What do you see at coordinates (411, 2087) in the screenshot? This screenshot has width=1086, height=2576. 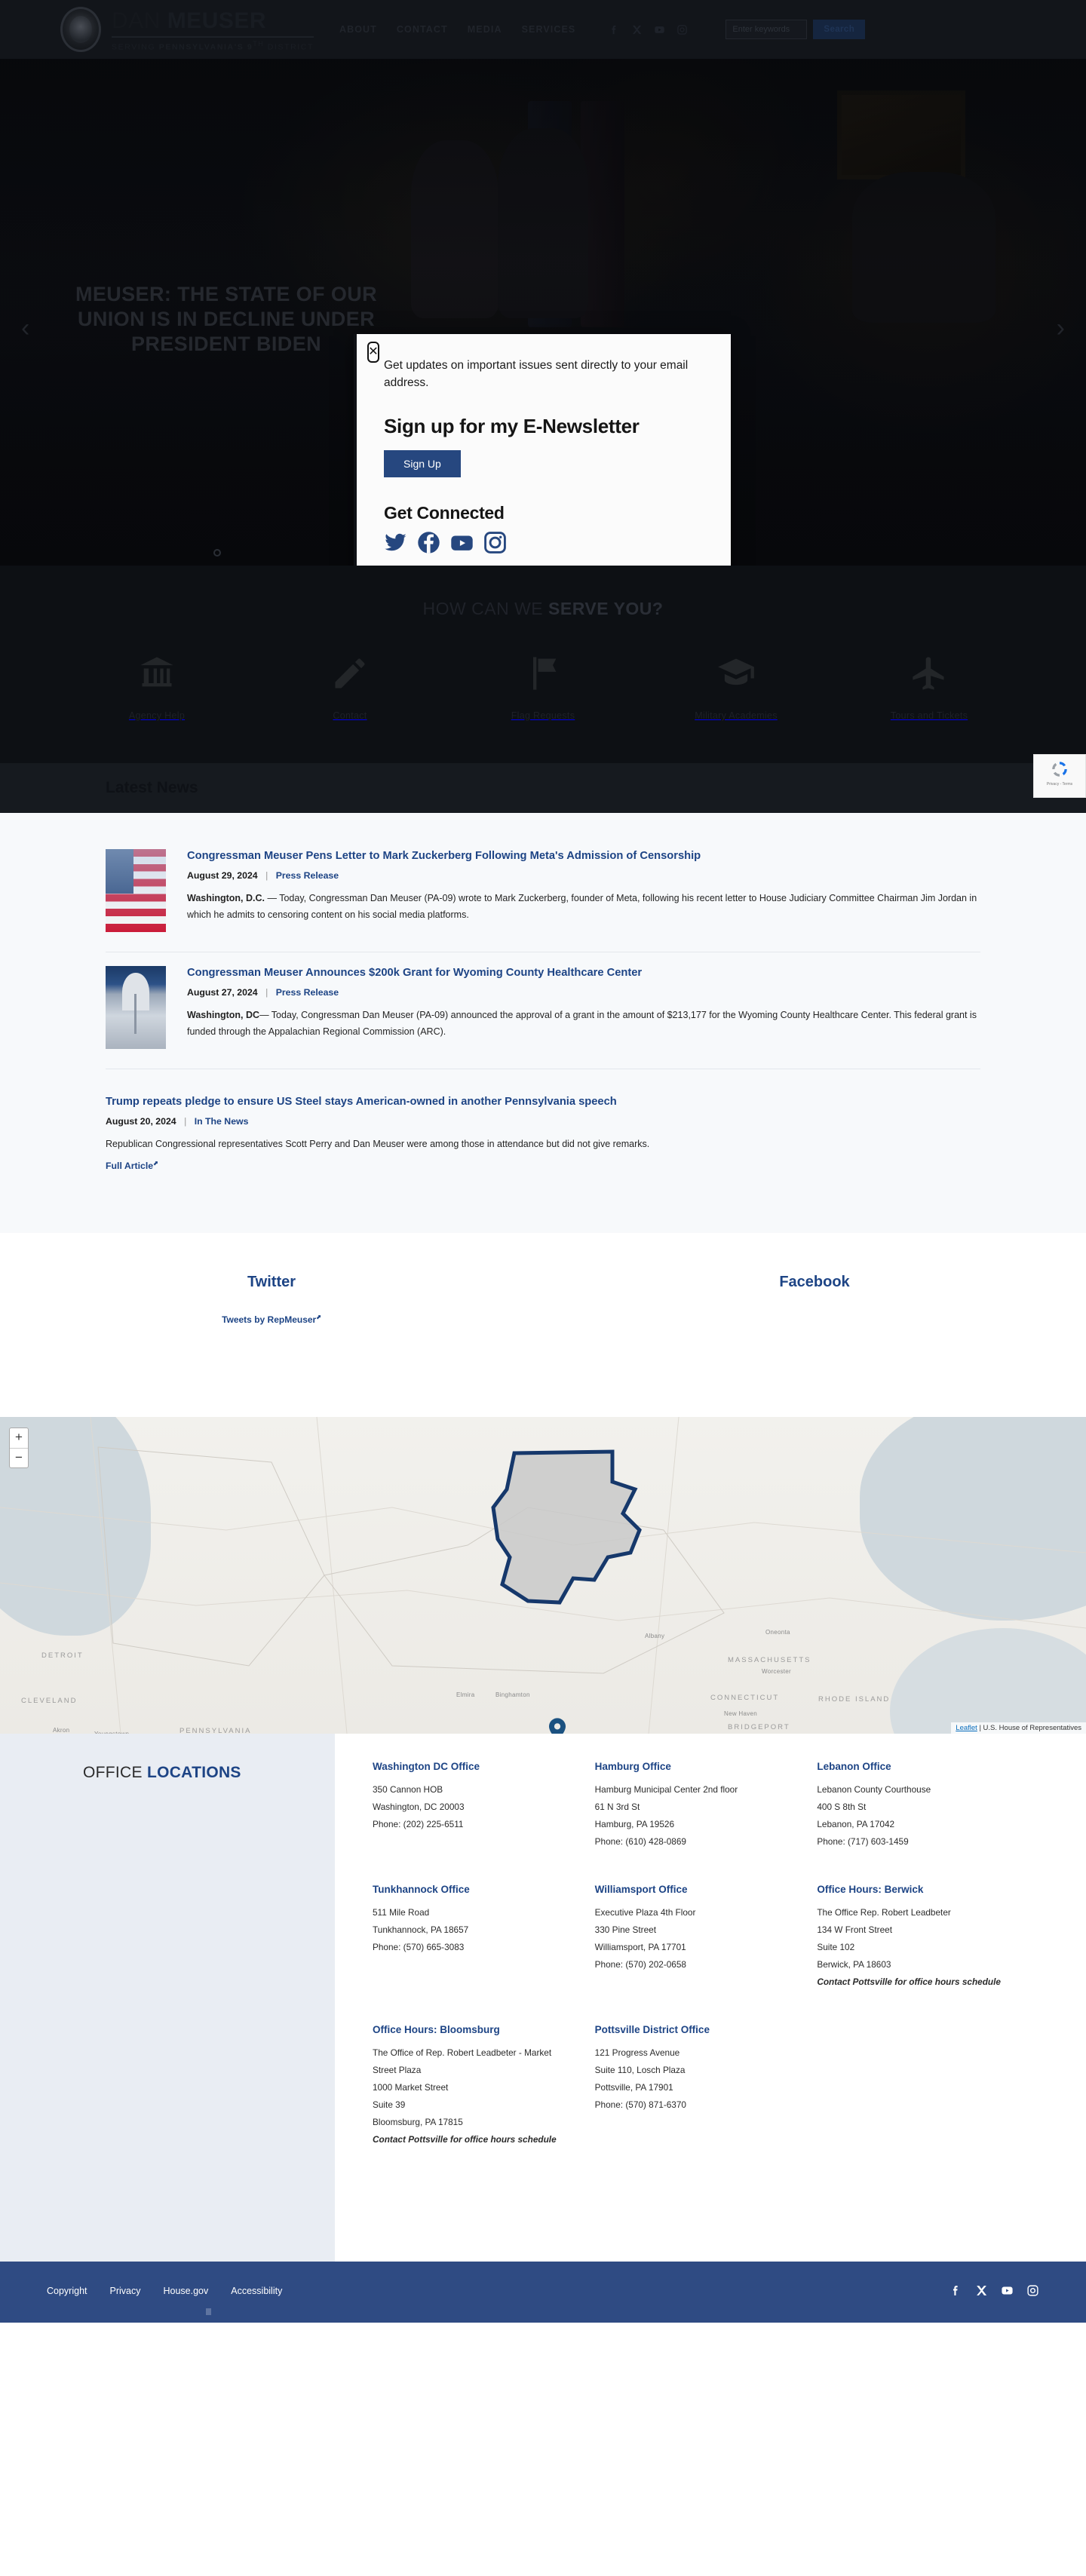 I see `office-address-line: 1000 Market Street` at bounding box center [411, 2087].